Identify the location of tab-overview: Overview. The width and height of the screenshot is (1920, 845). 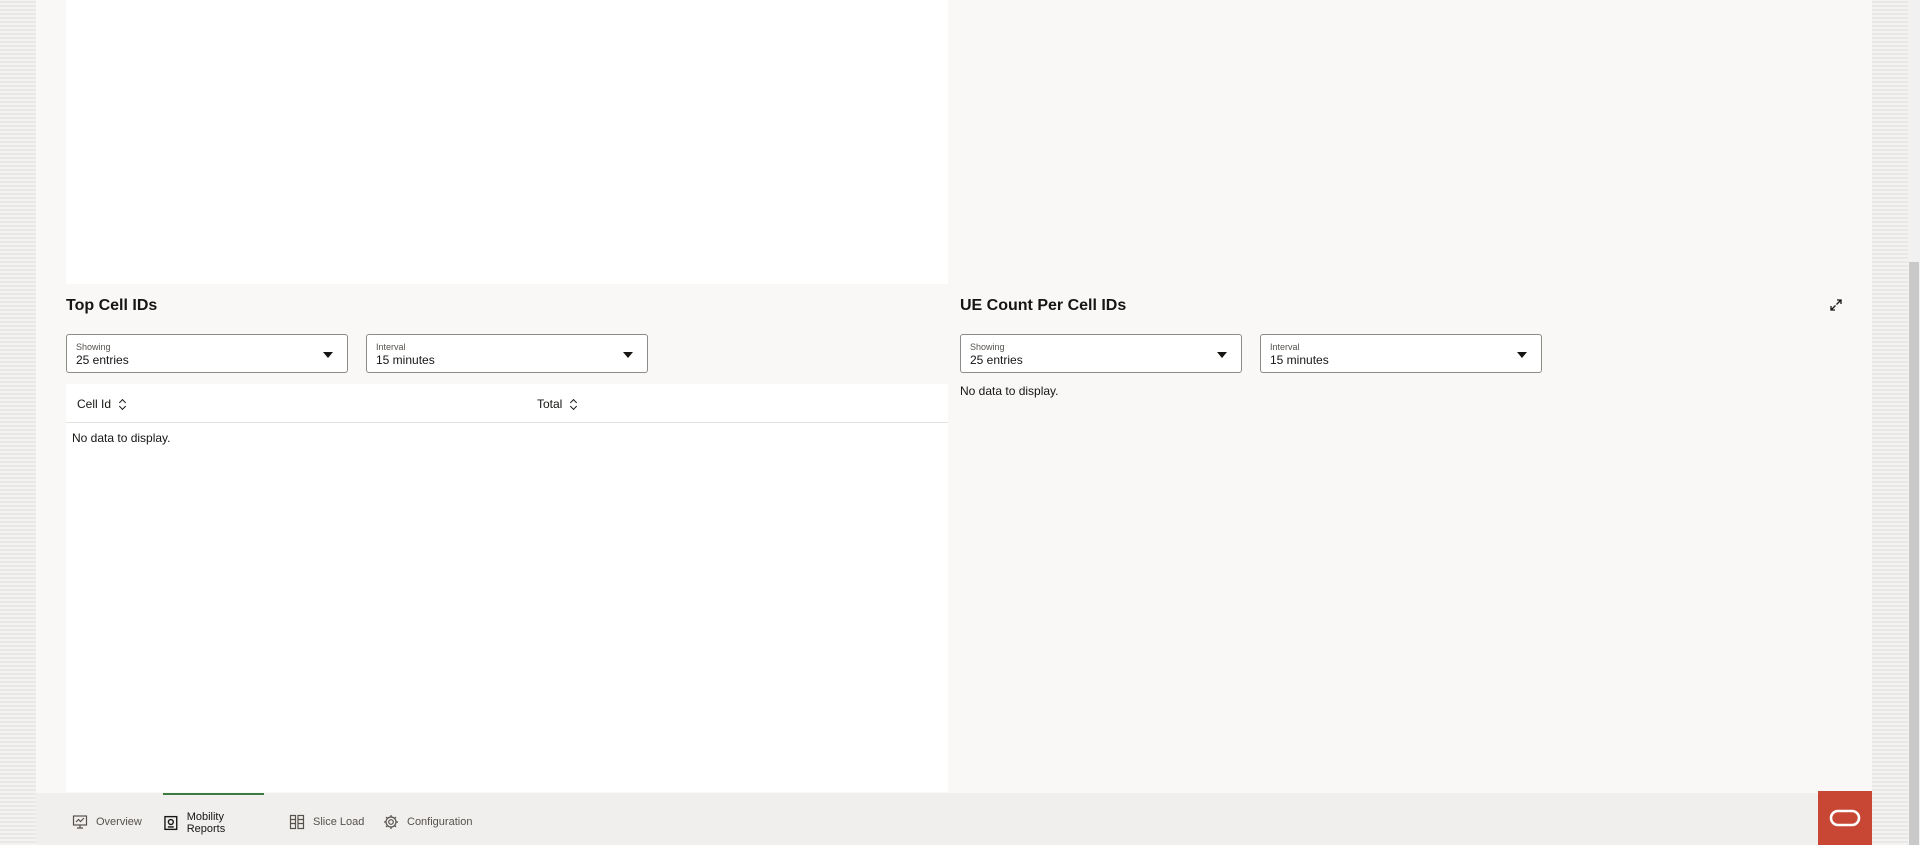
(107, 819).